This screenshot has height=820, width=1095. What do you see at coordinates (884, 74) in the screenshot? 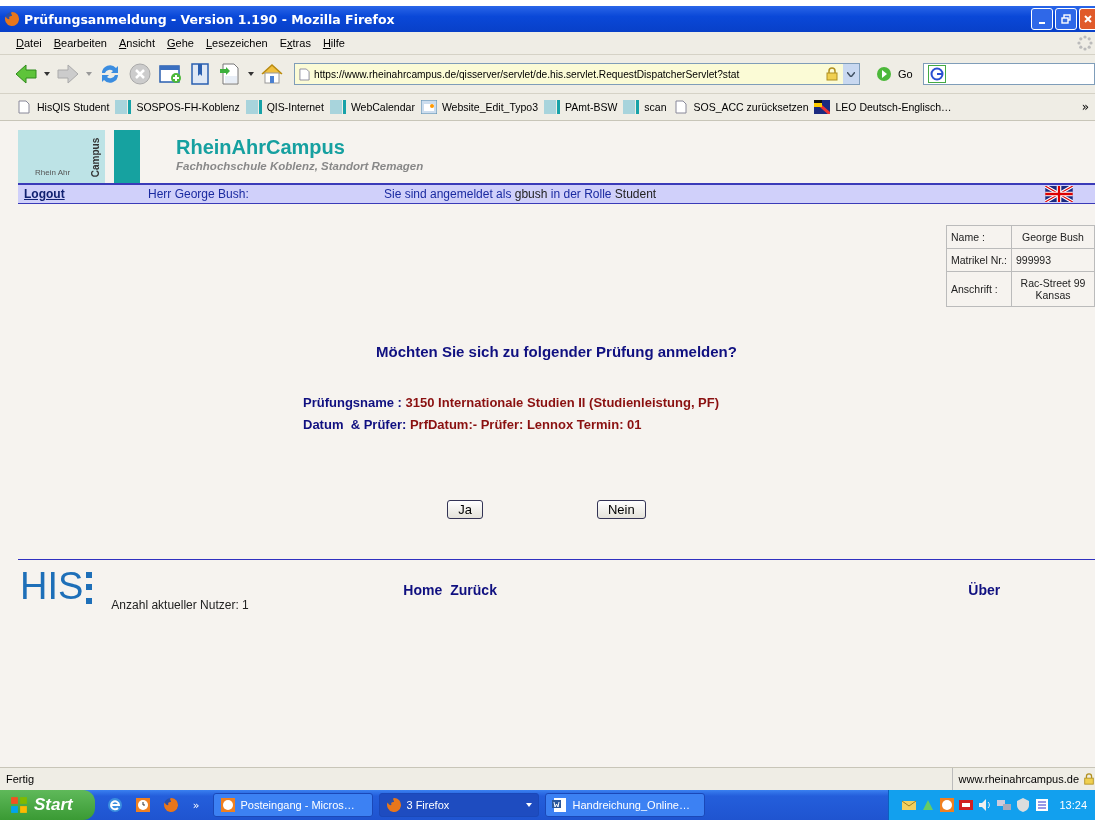
I see `play-icon` at bounding box center [884, 74].